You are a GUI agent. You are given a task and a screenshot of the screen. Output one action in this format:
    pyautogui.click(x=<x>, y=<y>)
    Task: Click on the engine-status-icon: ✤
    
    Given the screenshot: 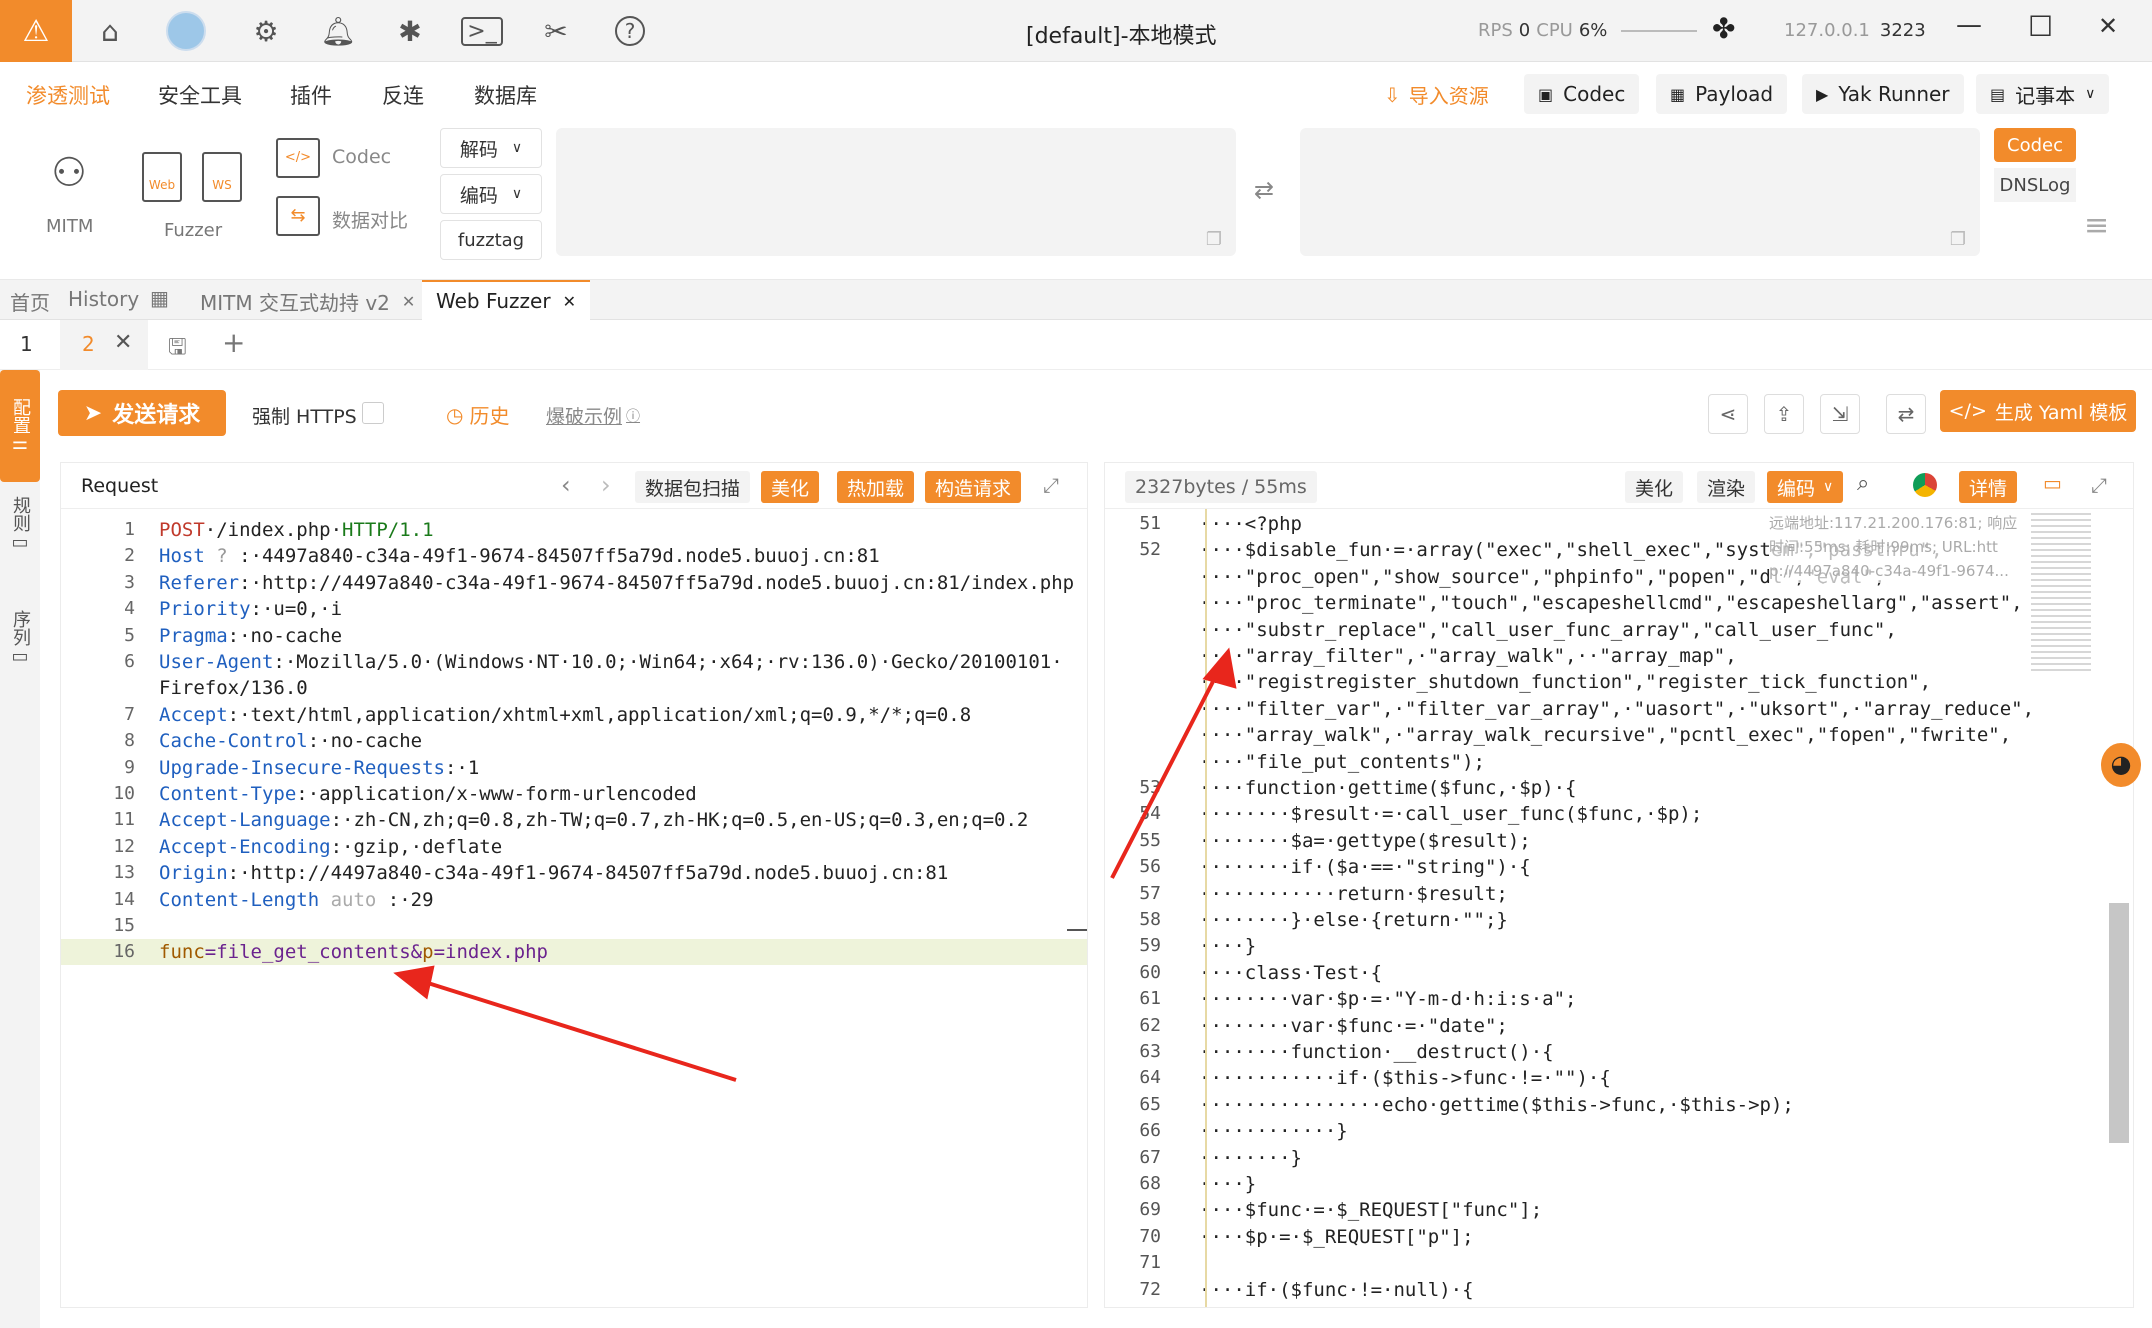 What is the action you would take?
    pyautogui.click(x=1729, y=29)
    